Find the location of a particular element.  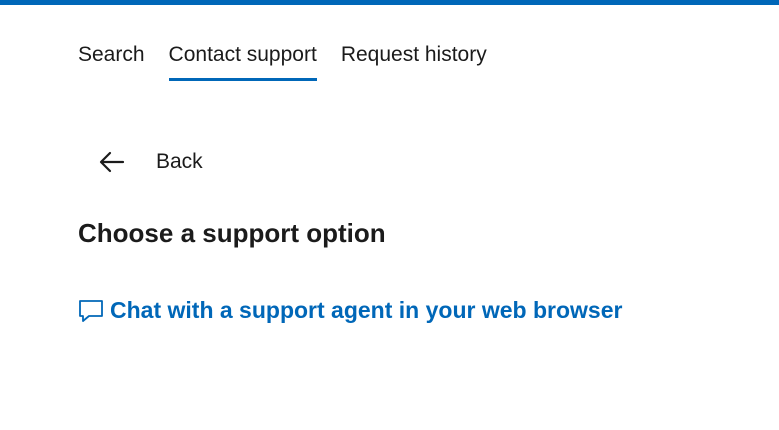

page-heading: Choose a support option is located at coordinates (232, 233).